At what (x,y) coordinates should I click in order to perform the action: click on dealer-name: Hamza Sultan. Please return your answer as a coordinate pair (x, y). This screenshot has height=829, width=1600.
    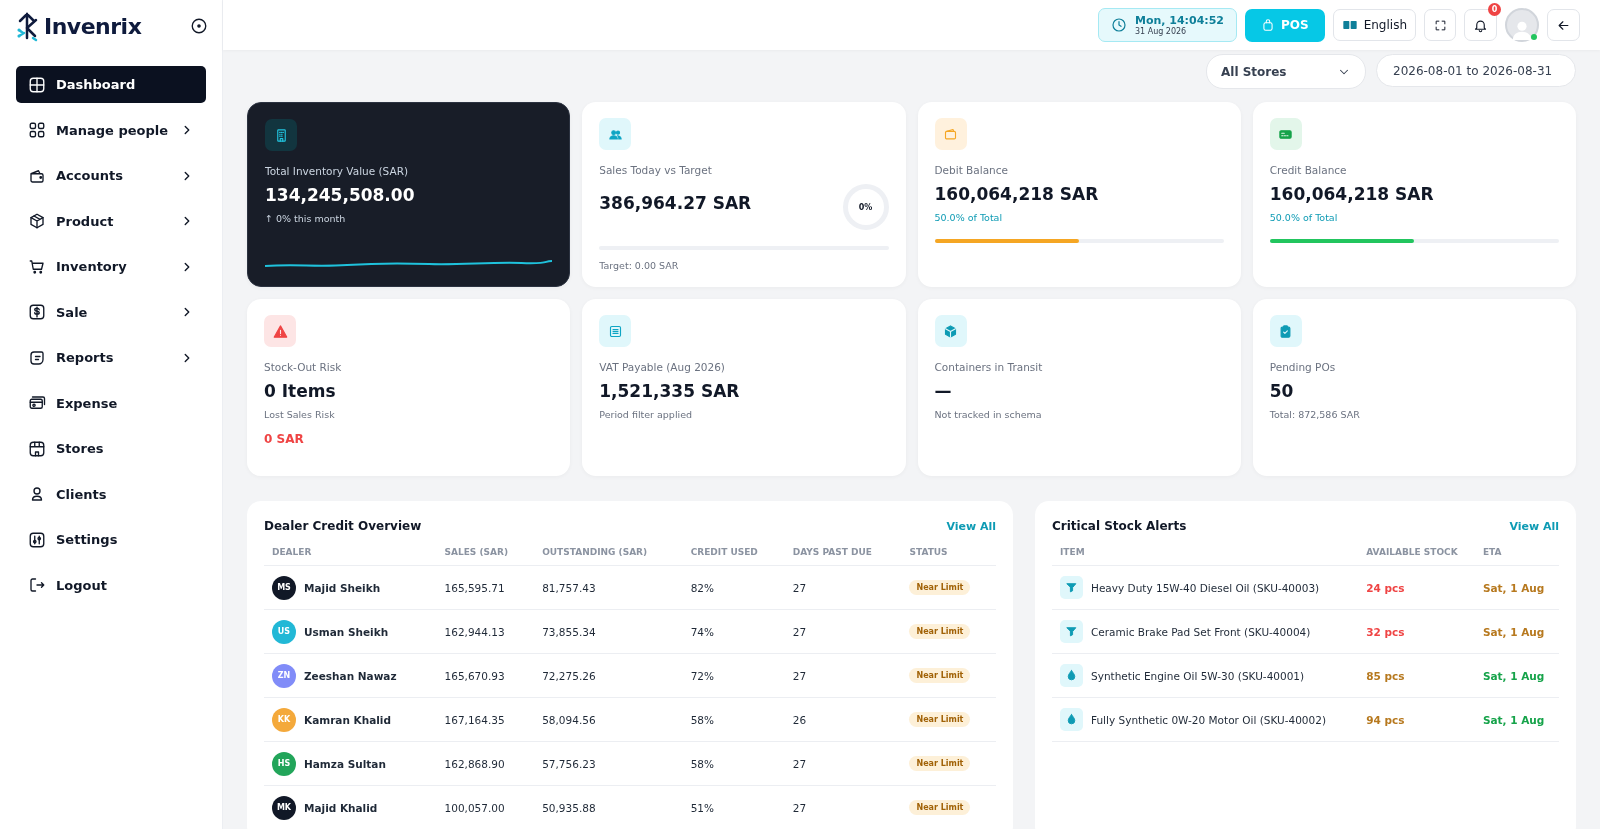
    Looking at the image, I should click on (345, 763).